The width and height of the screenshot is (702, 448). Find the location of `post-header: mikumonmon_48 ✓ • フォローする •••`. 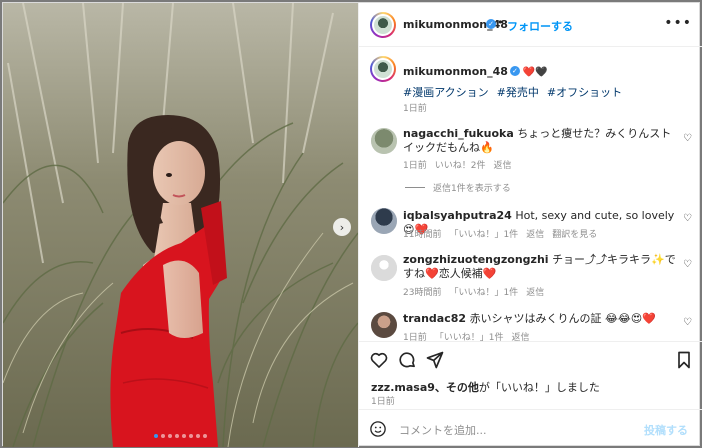

post-header: mikumonmon_48 ✓ • フォローする ••• is located at coordinates (530, 25).